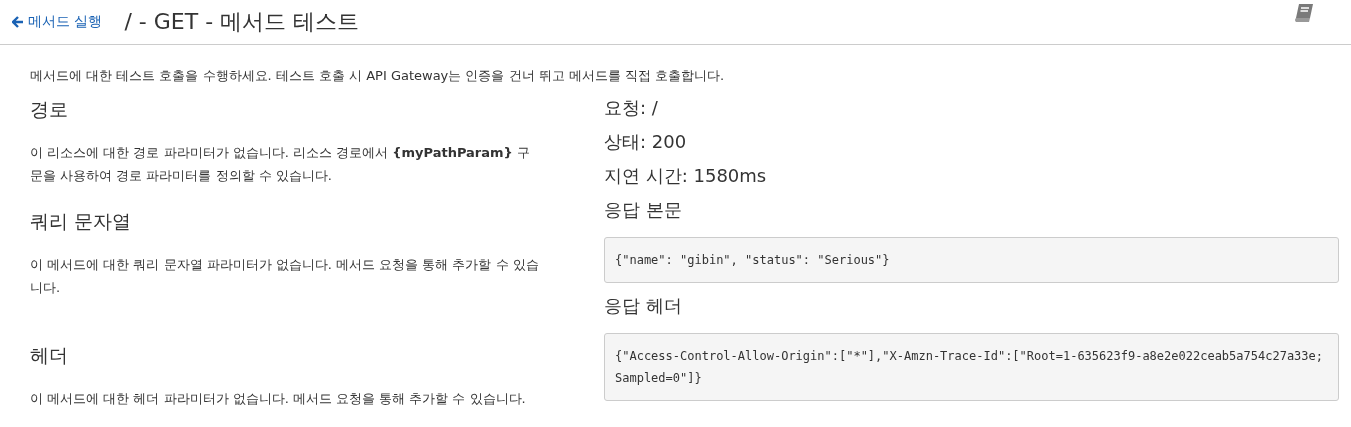 The width and height of the screenshot is (1351, 427). Describe the element at coordinates (378, 76) in the screenshot. I see `intro-text: 메서드에 대한 테스트 호출을 수행하세요. 테스트 호출 시 API Gateway는 인증을 건너 뛰고 메서드를 직접 호출합니다.` at that location.